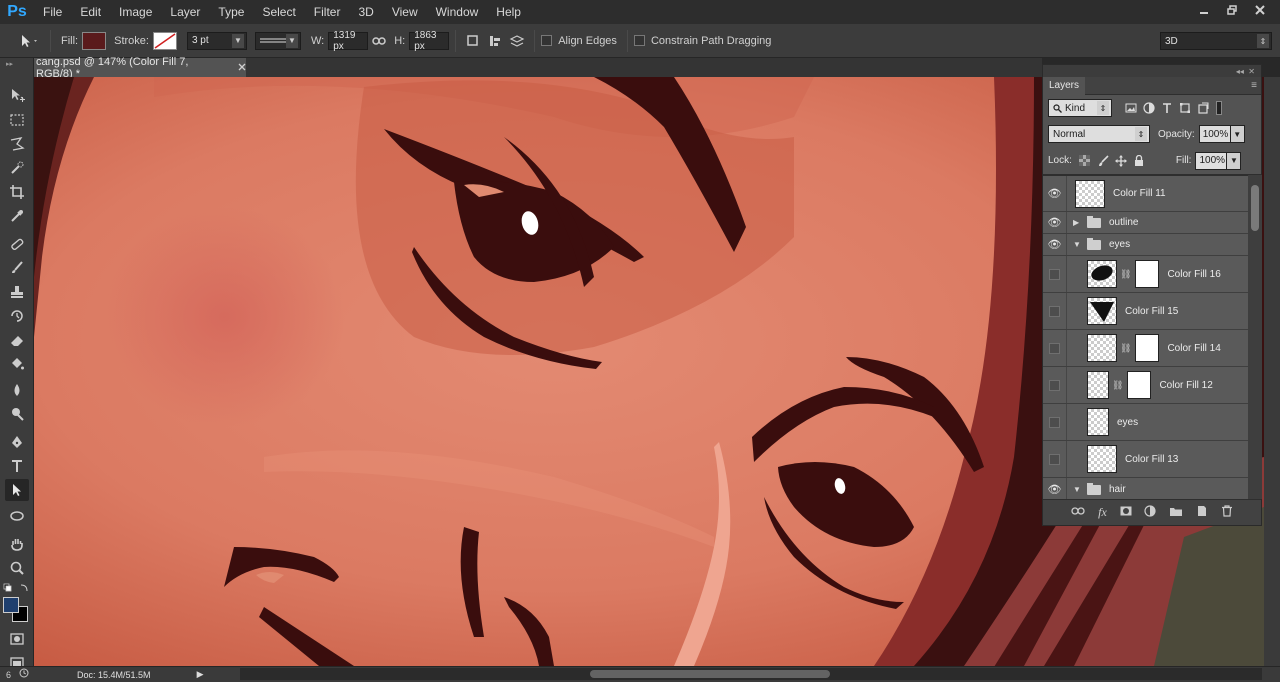  I want to click on stroke-color-swatch, so click(164, 40).